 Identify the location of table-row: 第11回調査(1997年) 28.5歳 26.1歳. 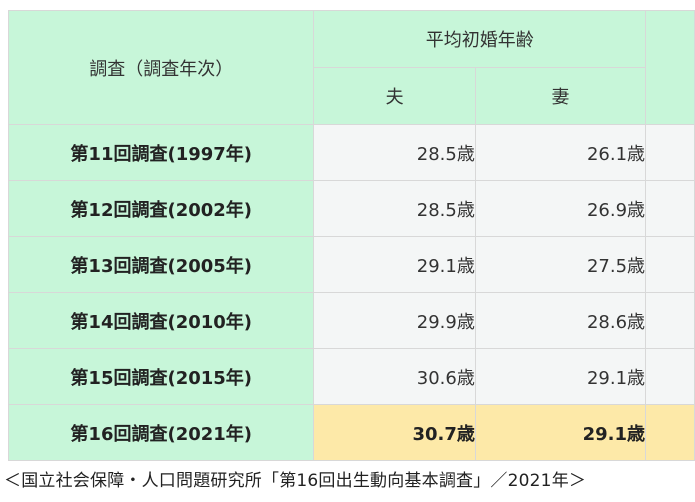
(351, 152).